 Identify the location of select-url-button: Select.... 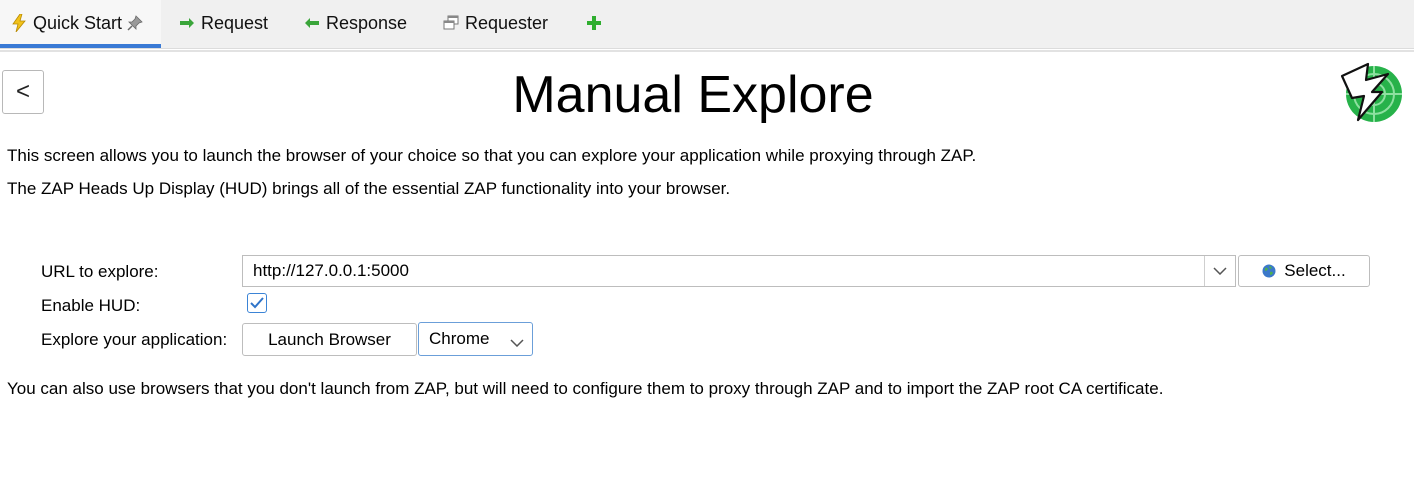
(1304, 271).